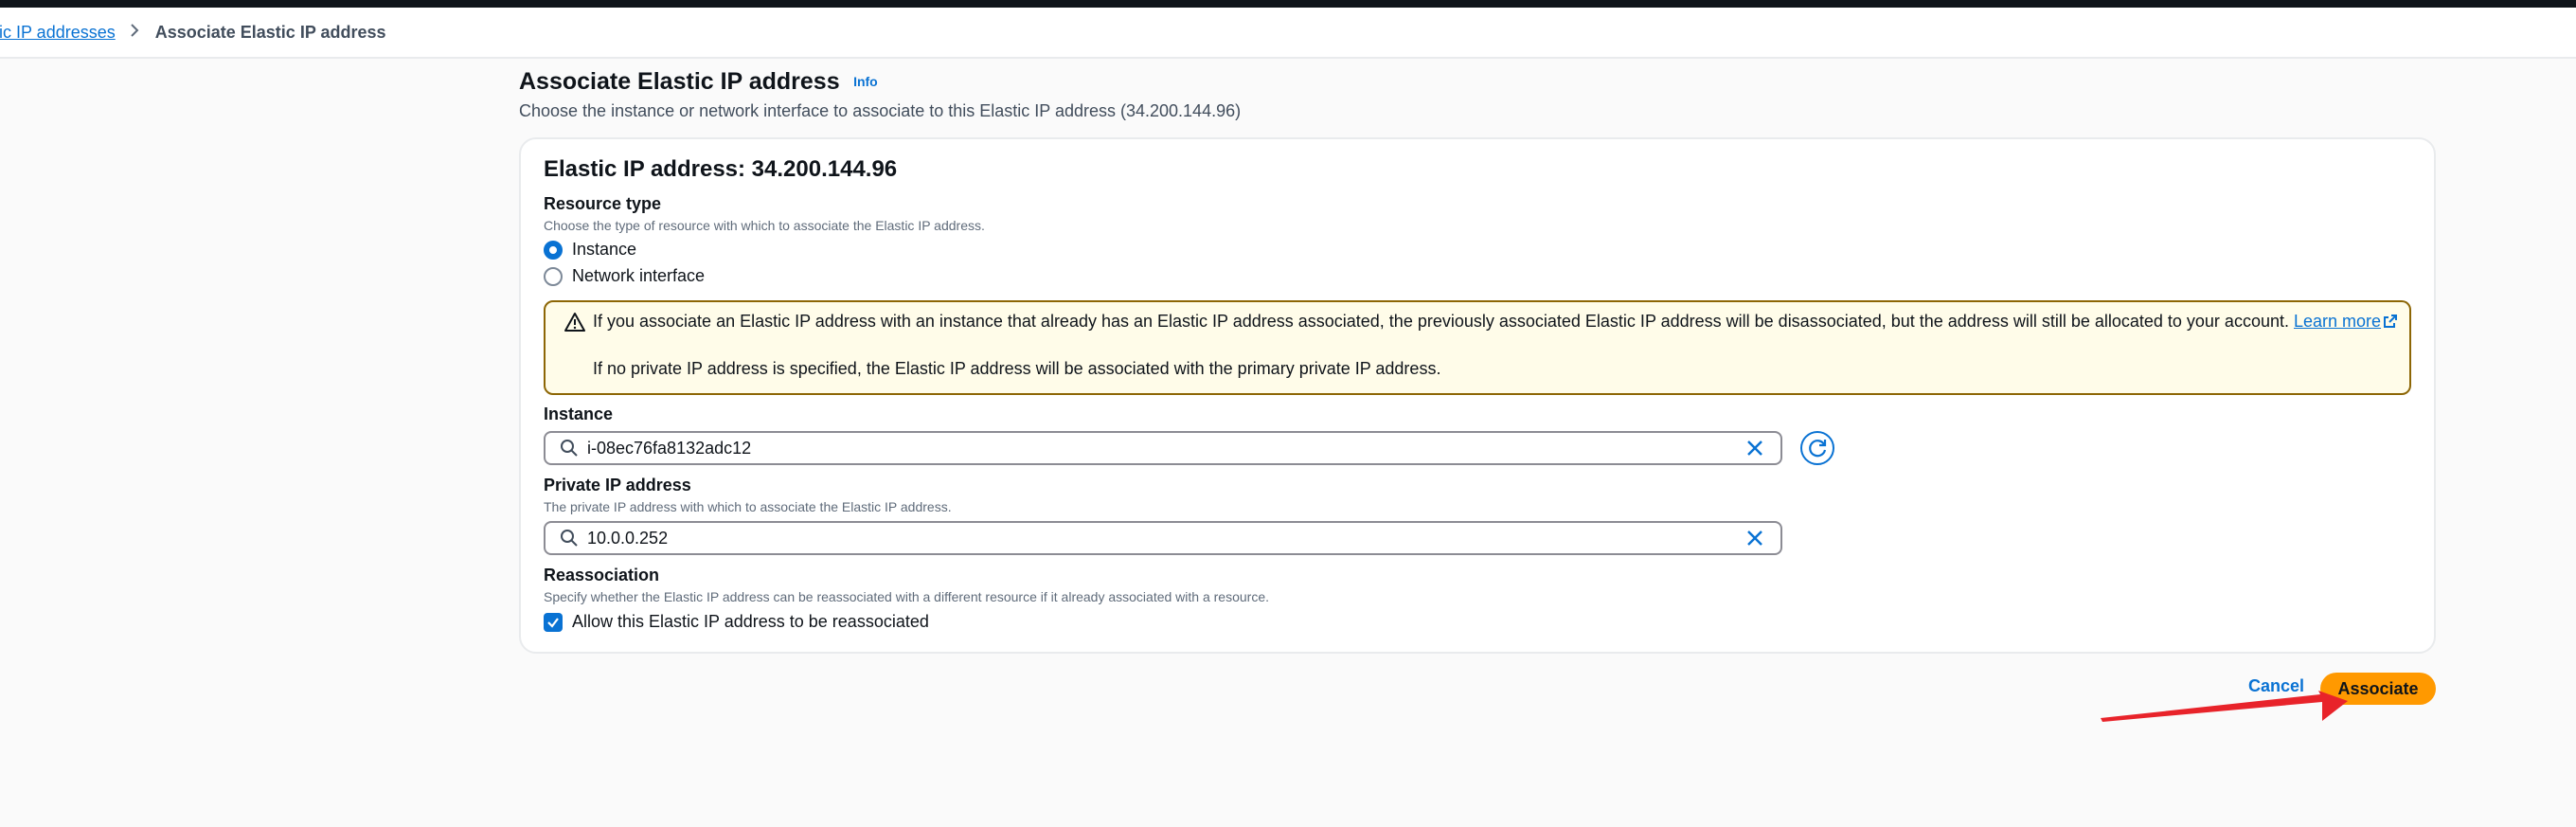 The width and height of the screenshot is (2576, 827). Describe the element at coordinates (1288, 4) in the screenshot. I see `top-navigation-bar` at that location.